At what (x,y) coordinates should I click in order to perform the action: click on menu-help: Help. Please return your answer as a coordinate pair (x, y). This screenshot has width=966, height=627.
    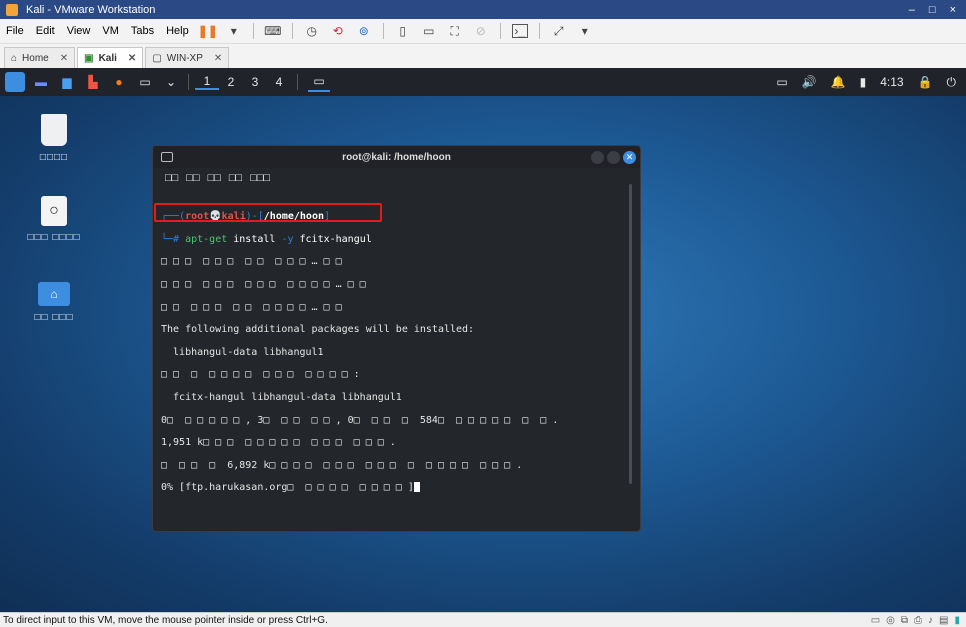
    Looking at the image, I should click on (177, 31).